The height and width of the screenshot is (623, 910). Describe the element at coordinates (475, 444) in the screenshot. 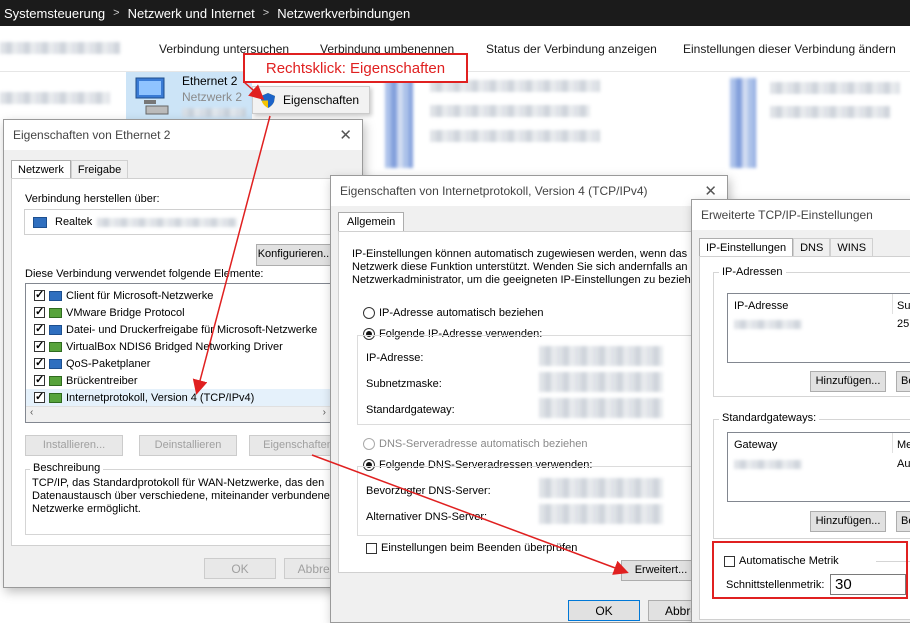

I see `auto-dns-radio: DNS-Serveradresse automatisch beziehen` at that location.